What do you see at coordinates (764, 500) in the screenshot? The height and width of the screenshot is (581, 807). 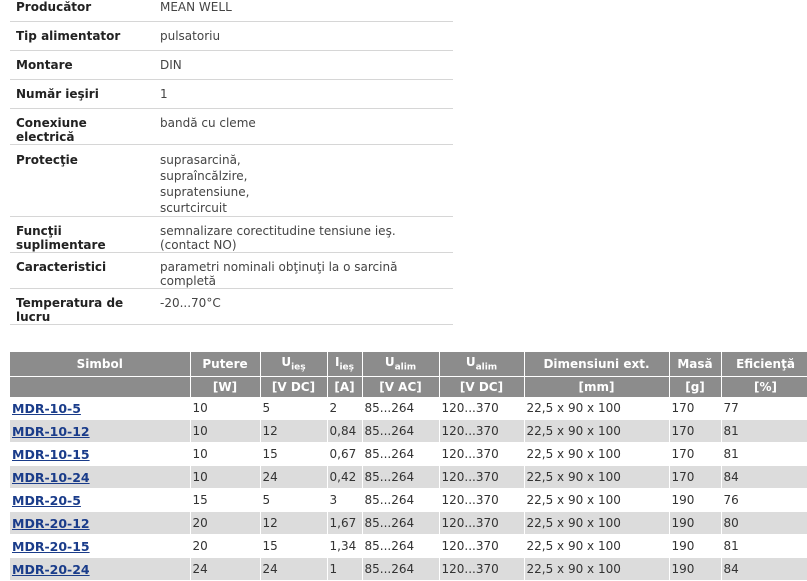 I see `table-cell: 76` at bounding box center [764, 500].